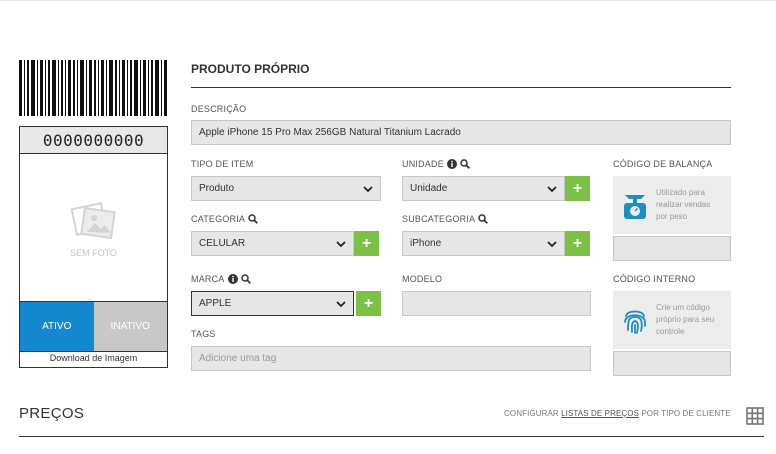 This screenshot has width=776, height=454. What do you see at coordinates (203, 334) in the screenshot?
I see `tags-label: TAGS` at bounding box center [203, 334].